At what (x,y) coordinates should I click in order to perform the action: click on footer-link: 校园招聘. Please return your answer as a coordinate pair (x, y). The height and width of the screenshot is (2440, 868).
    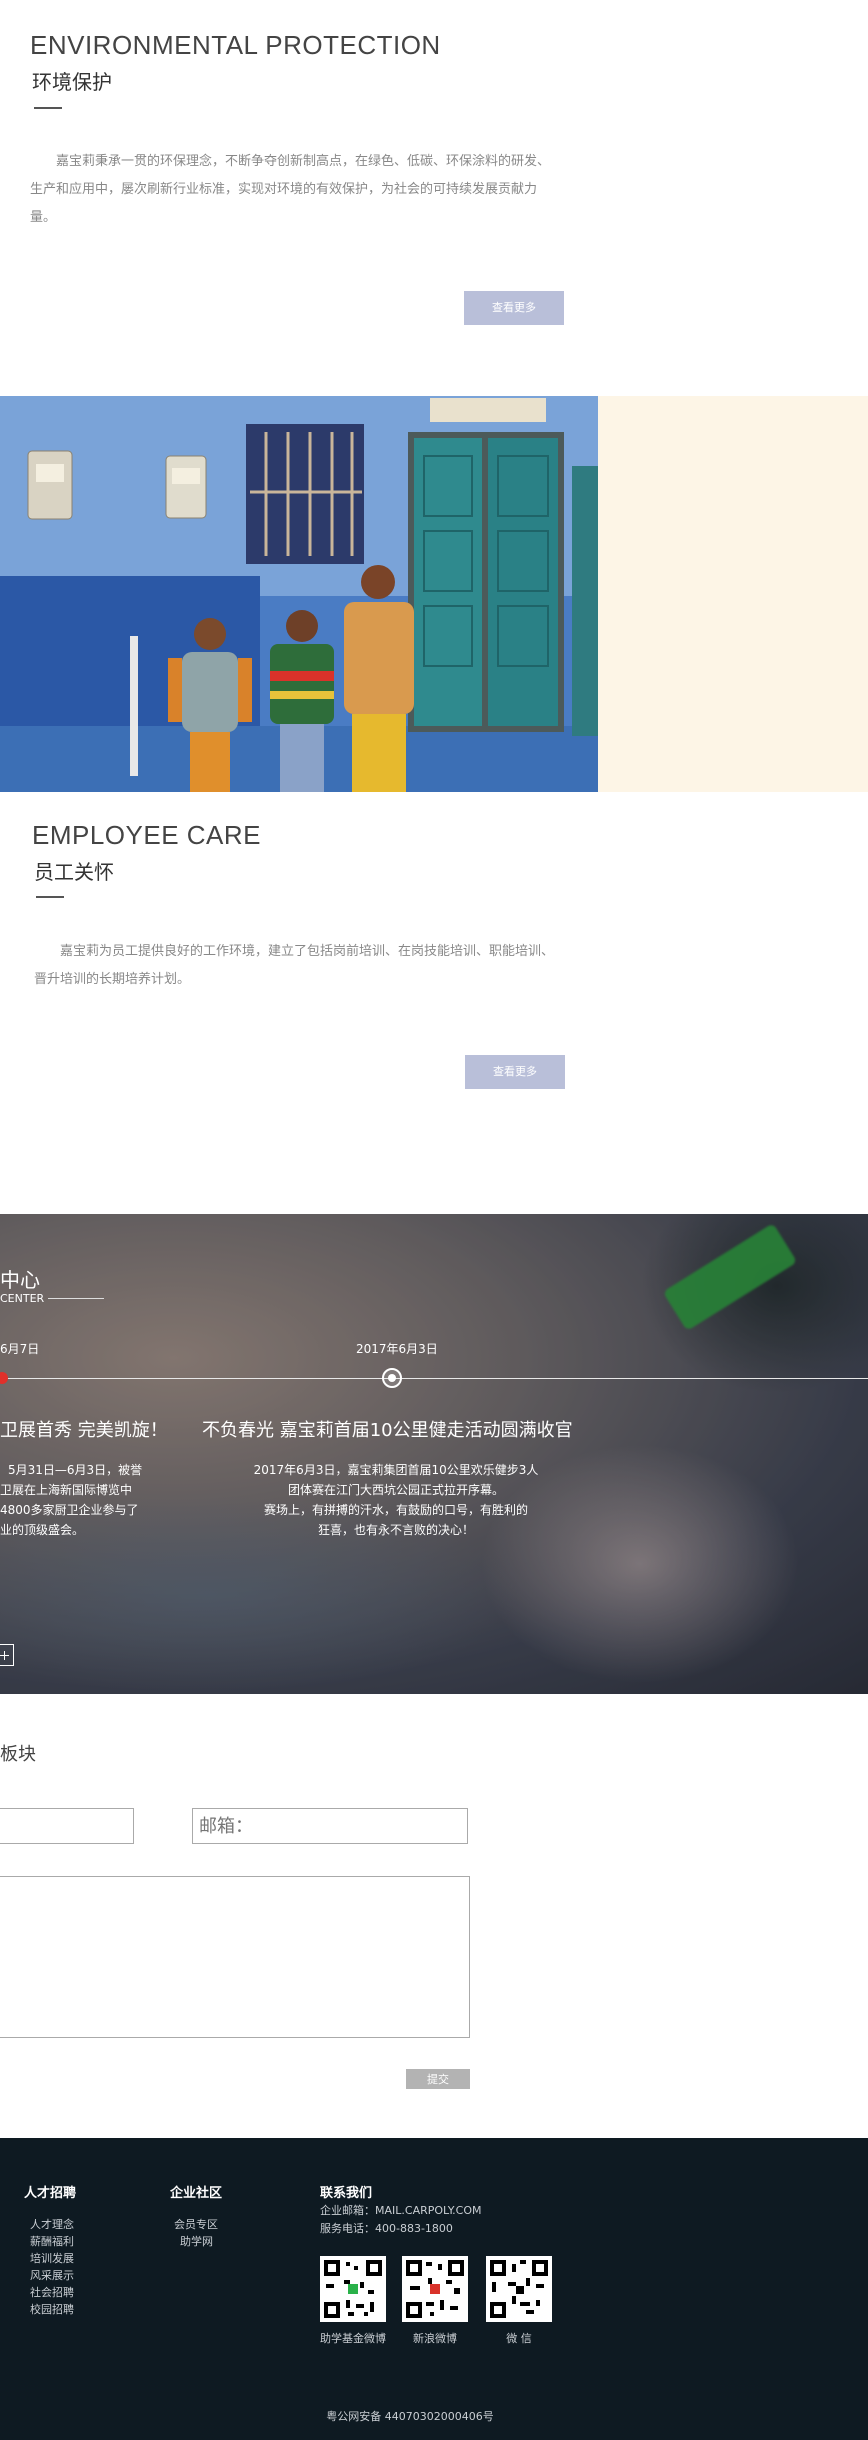
    Looking at the image, I should click on (52, 2309).